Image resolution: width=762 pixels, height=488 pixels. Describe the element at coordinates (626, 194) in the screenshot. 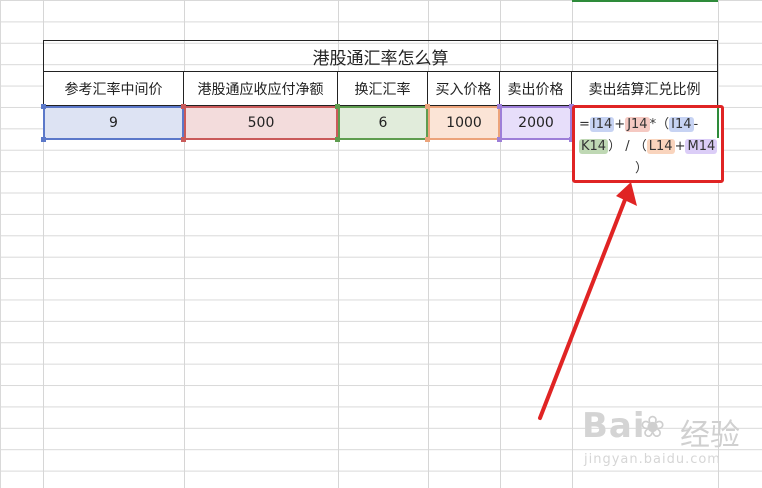

I see `arrow-head` at that location.